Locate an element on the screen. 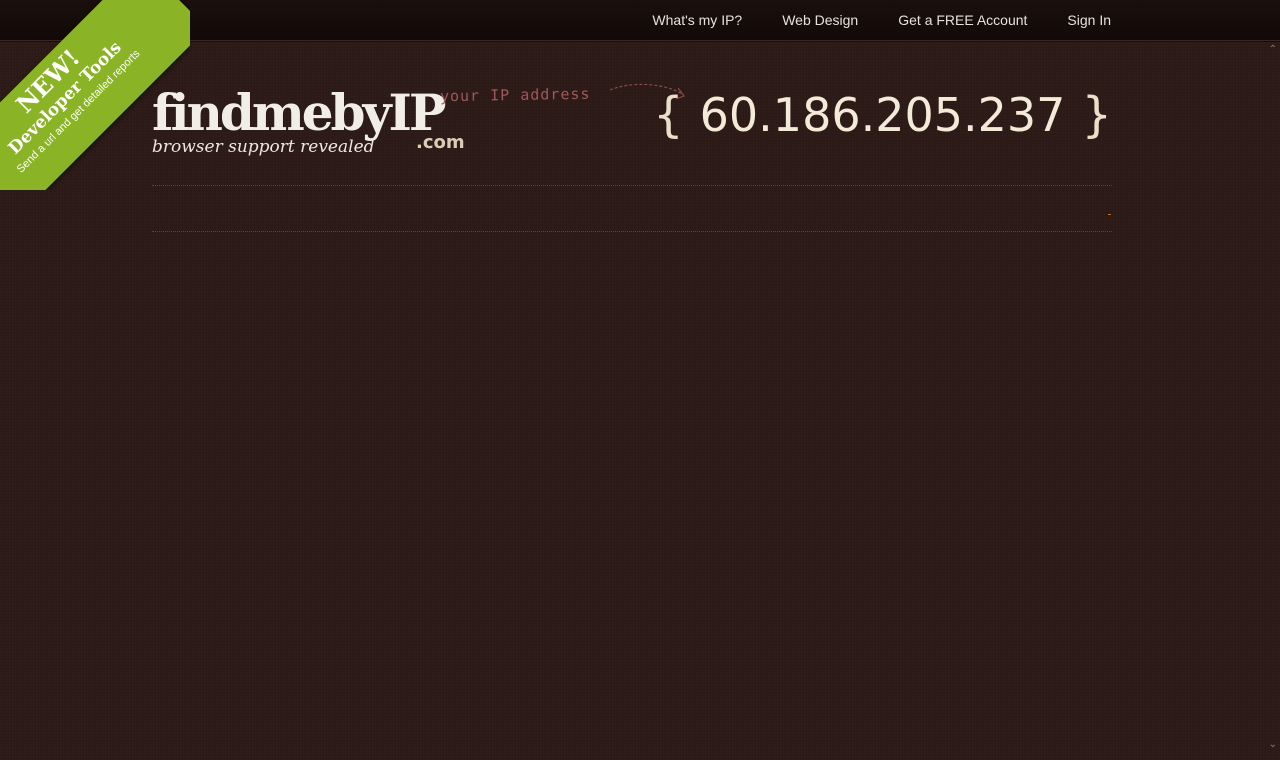 This screenshot has width=1280, height=760. nav-sign-in-link: Sign In is located at coordinates (1089, 20).